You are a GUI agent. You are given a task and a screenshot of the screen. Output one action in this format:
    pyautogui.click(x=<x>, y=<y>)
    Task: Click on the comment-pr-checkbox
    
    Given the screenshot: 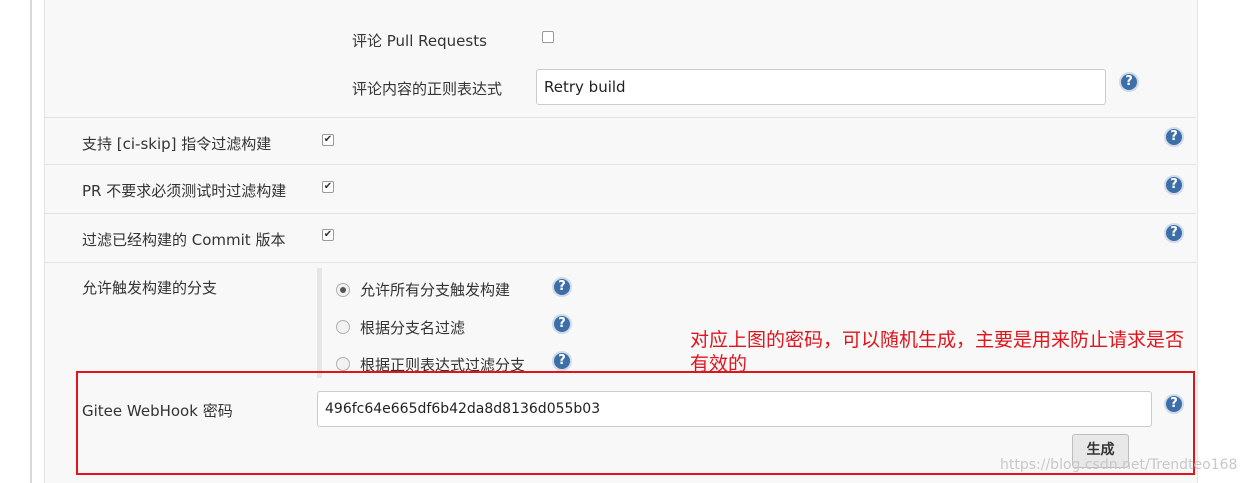 What is the action you would take?
    pyautogui.click(x=548, y=37)
    